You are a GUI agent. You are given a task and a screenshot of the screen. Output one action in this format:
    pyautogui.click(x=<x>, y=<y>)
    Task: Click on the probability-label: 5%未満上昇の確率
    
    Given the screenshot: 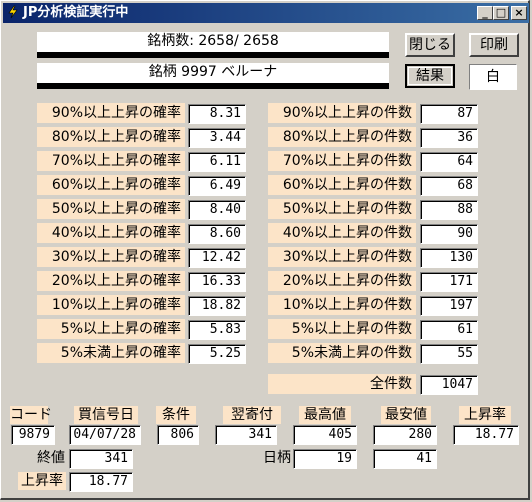 What is the action you would take?
    pyautogui.click(x=111, y=353)
    